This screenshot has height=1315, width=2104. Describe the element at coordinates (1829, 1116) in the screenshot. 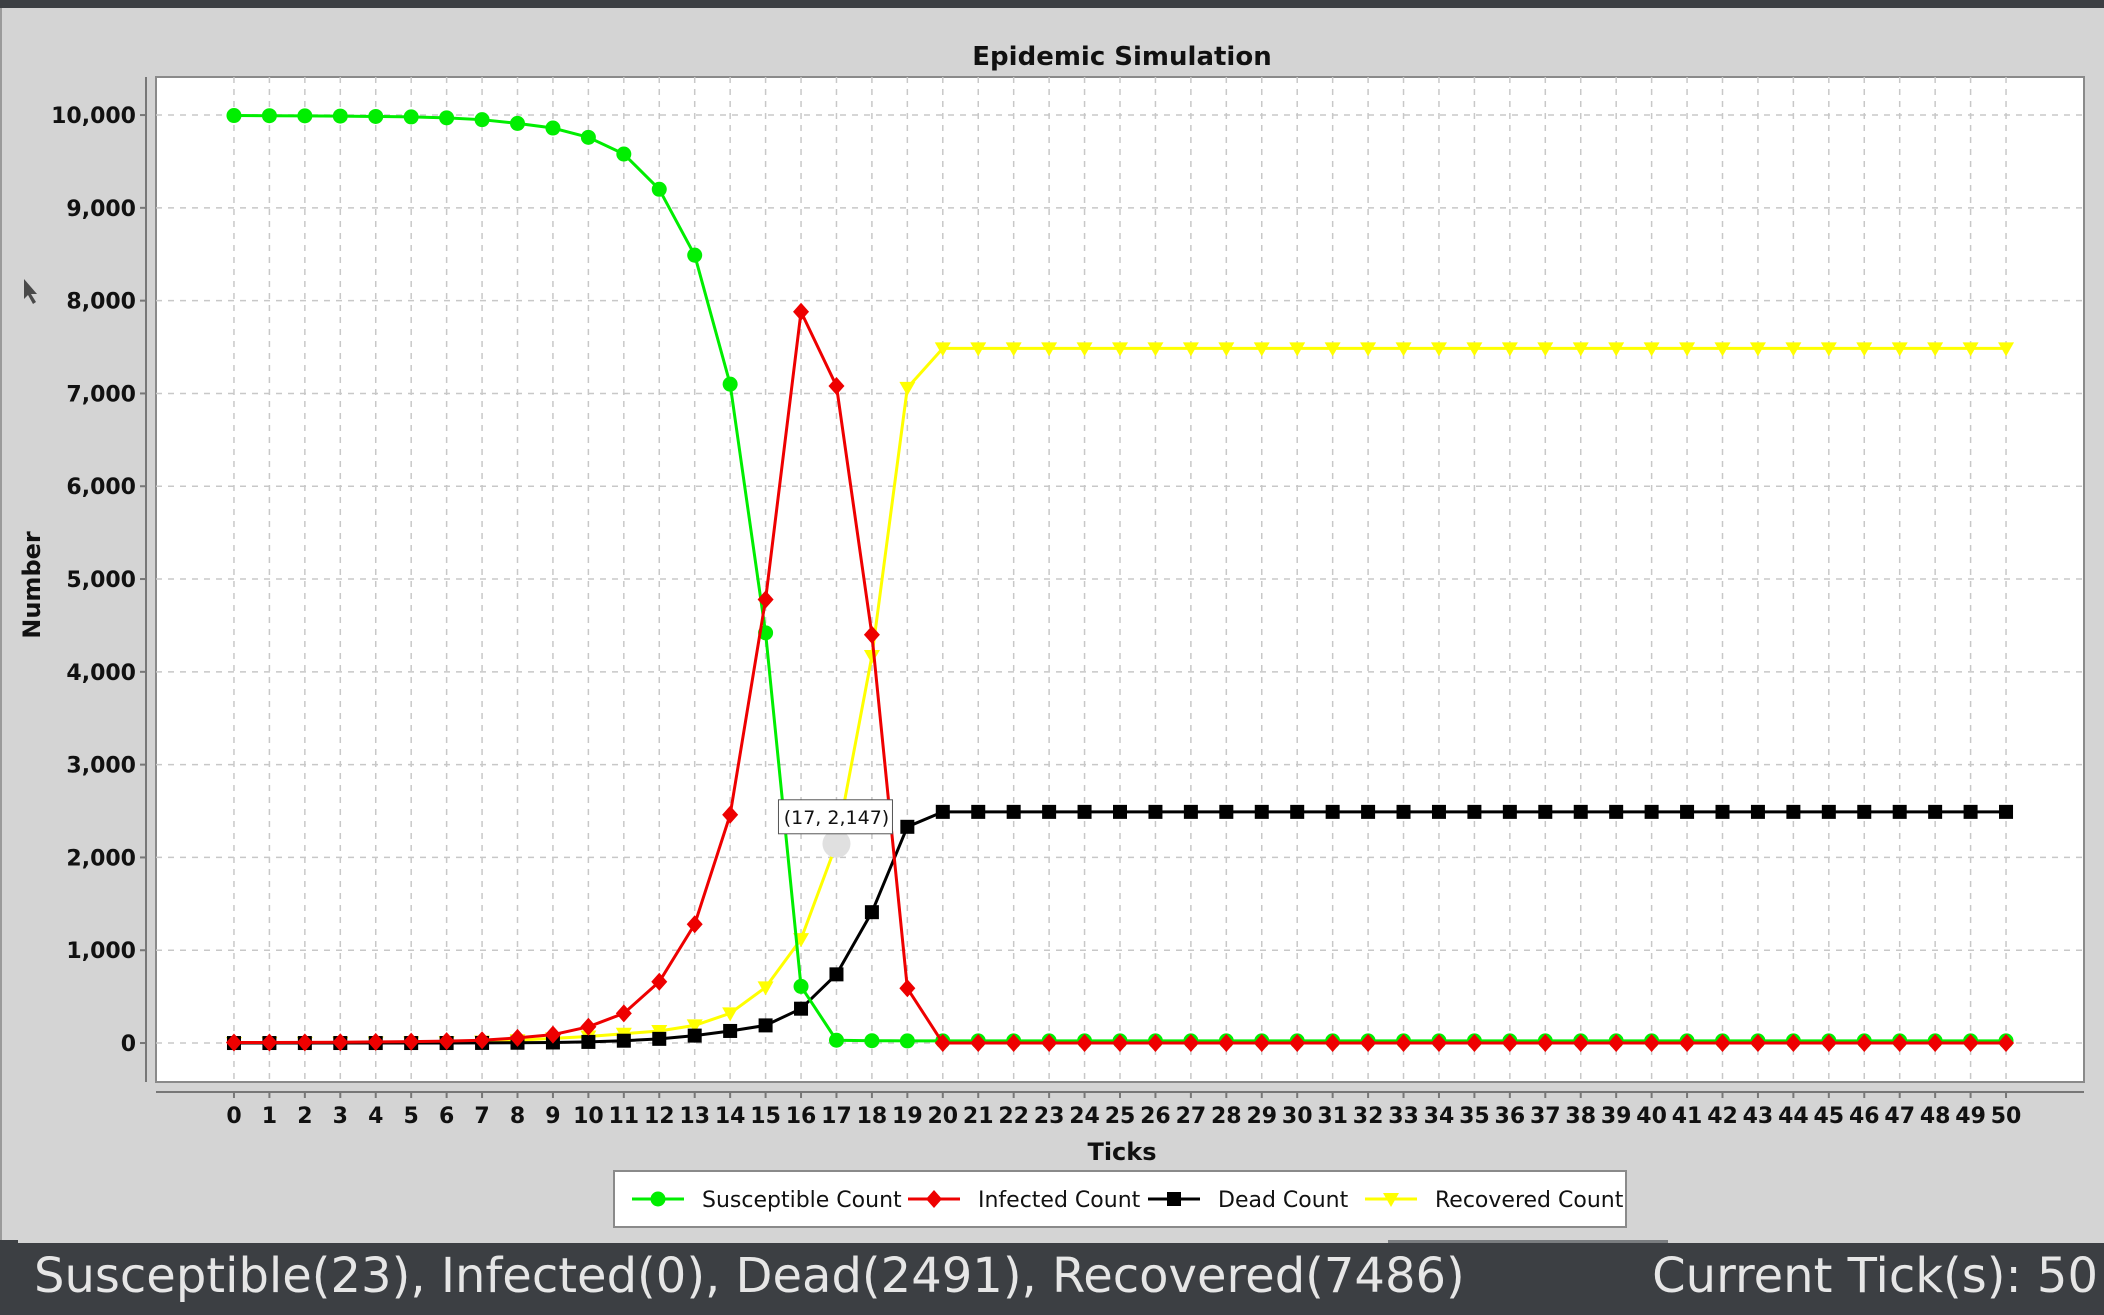

I see `x-tick-label: 45` at that location.